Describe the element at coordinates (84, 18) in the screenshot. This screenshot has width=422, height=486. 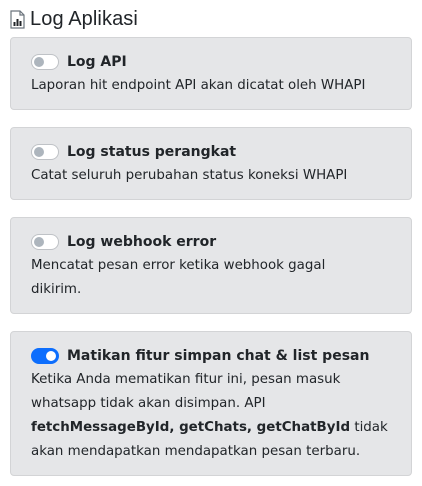
I see `page-title: Log Aplikasi` at that location.